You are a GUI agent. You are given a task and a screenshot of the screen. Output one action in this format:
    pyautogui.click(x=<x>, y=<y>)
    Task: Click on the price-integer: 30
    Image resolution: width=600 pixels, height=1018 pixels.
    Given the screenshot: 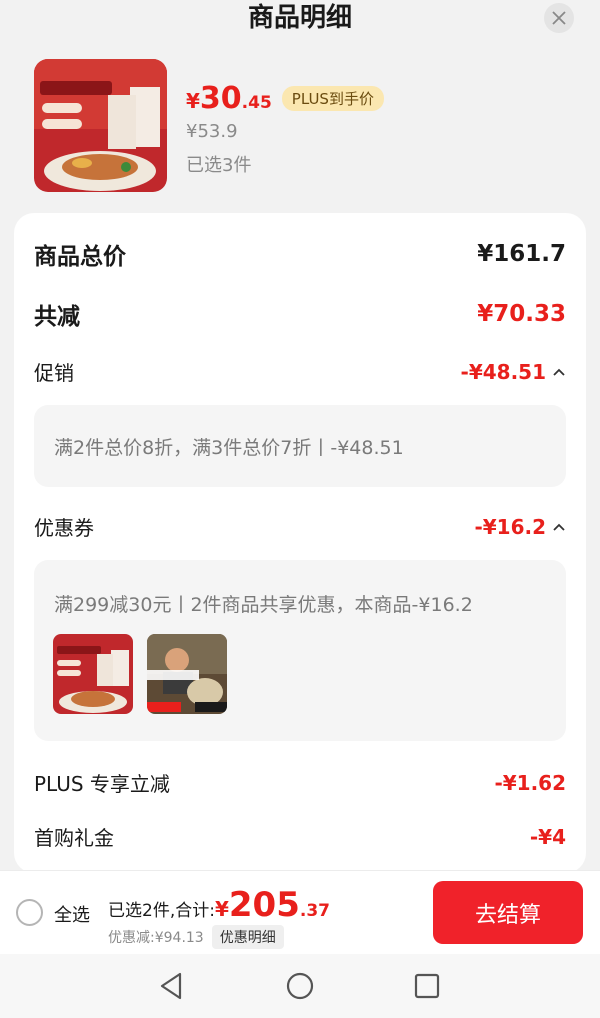 What is the action you would take?
    pyautogui.click(x=220, y=98)
    